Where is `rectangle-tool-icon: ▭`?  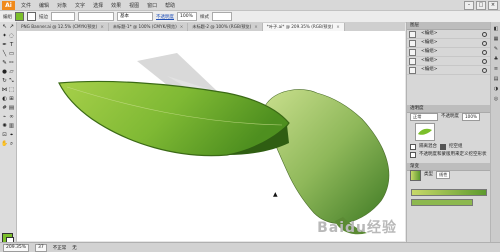 rectangle-tool-icon: ▭ is located at coordinates (11, 54).